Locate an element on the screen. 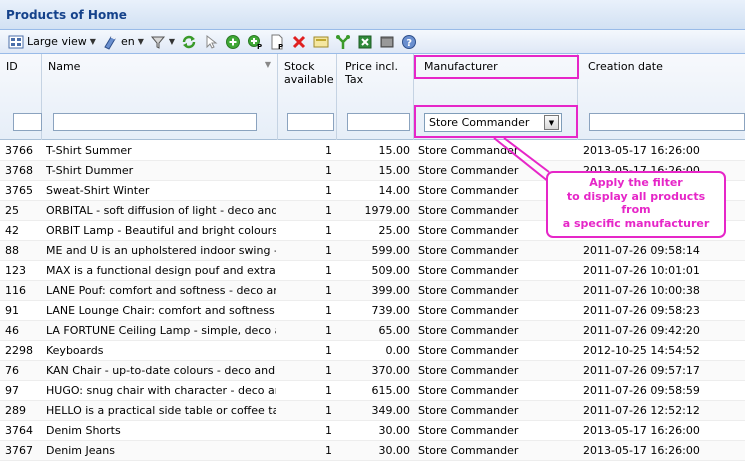  refresh-button is located at coordinates (189, 42).